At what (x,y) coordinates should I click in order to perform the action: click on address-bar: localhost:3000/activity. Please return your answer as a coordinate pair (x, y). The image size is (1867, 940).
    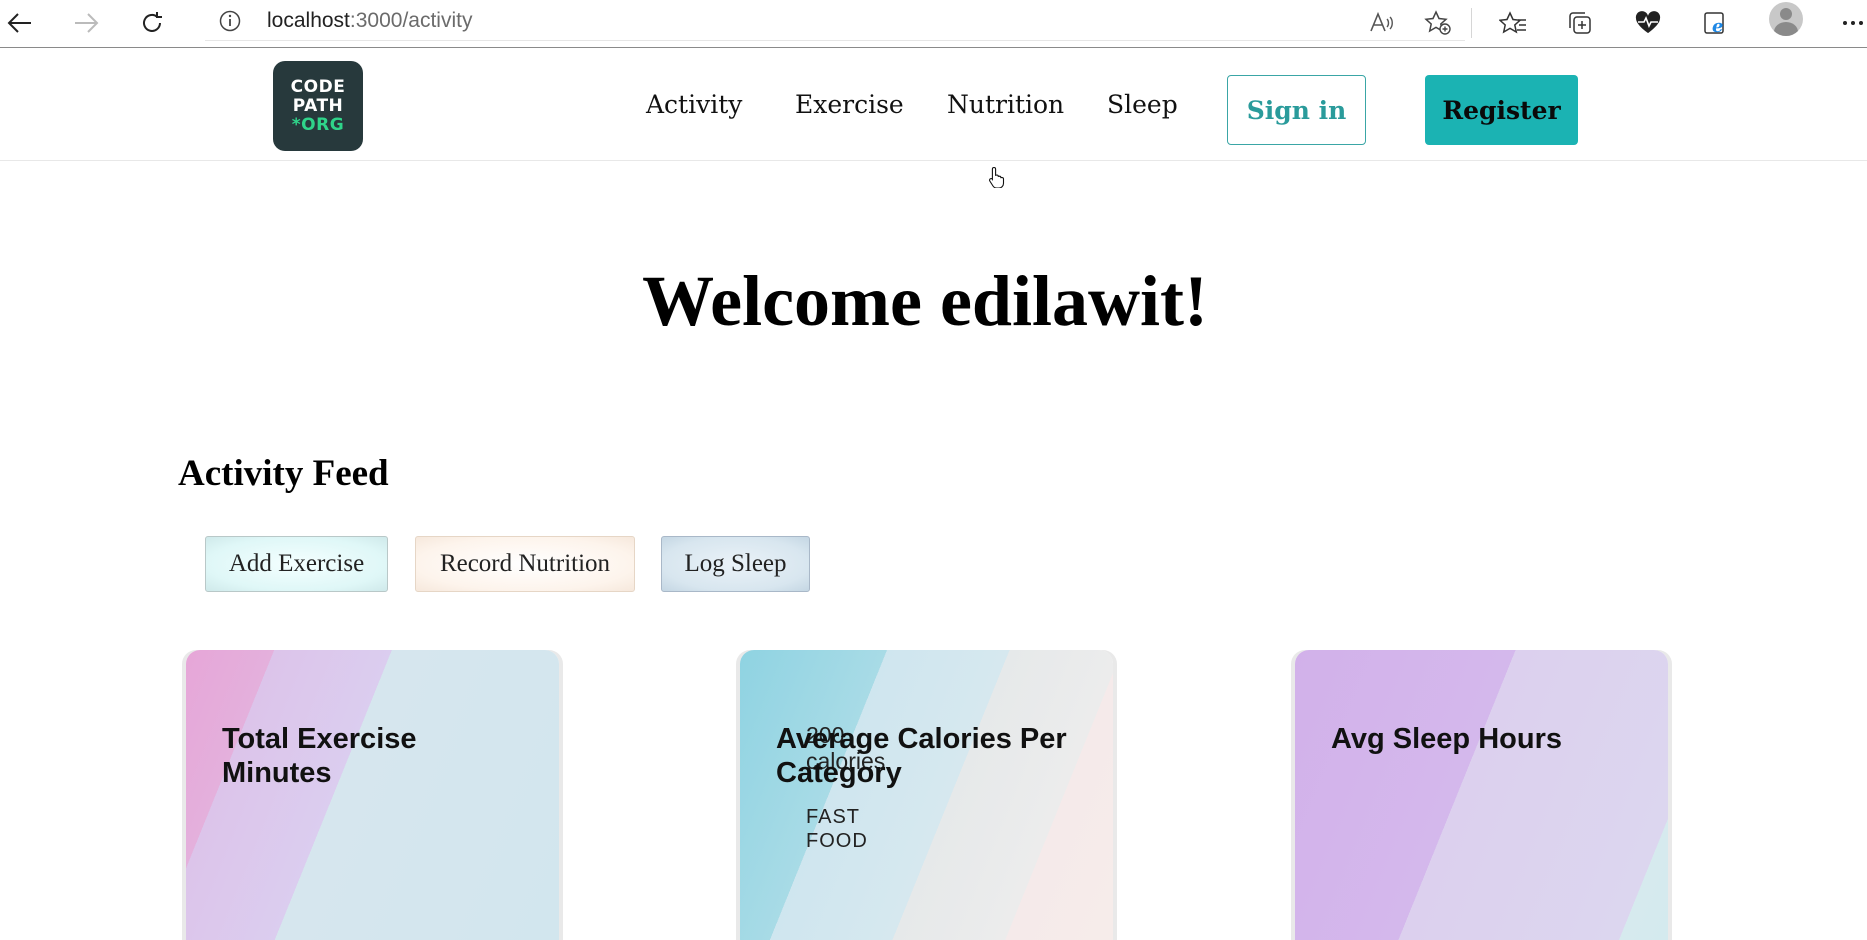
    Looking at the image, I should click on (835, 21).